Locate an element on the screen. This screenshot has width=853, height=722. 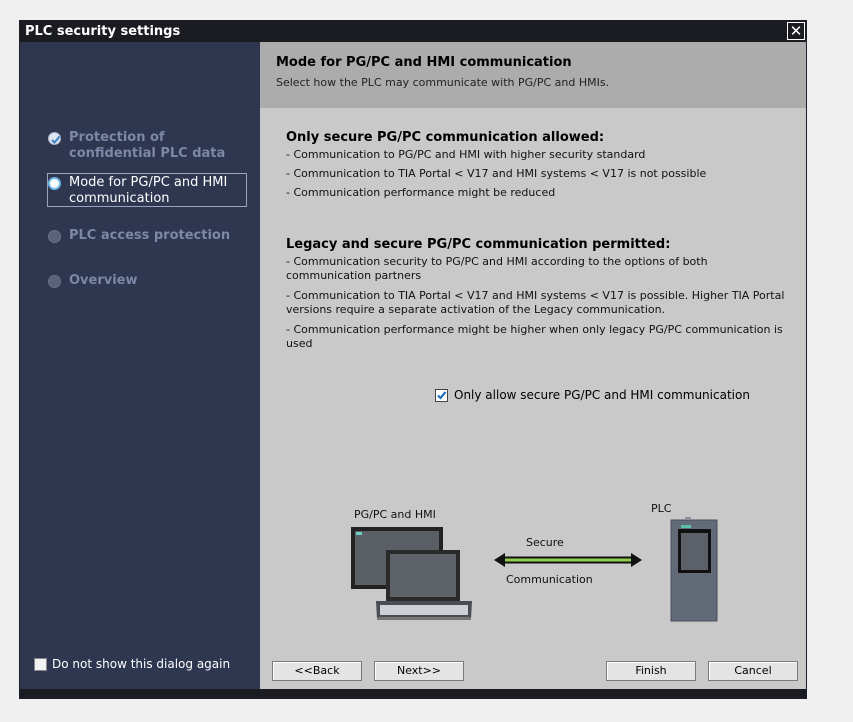
diagram-graphics is located at coordinates (534, 569).